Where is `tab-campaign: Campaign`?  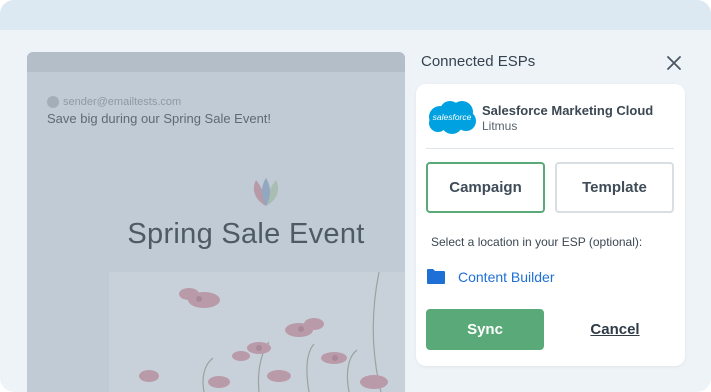
tab-campaign: Campaign is located at coordinates (485, 187).